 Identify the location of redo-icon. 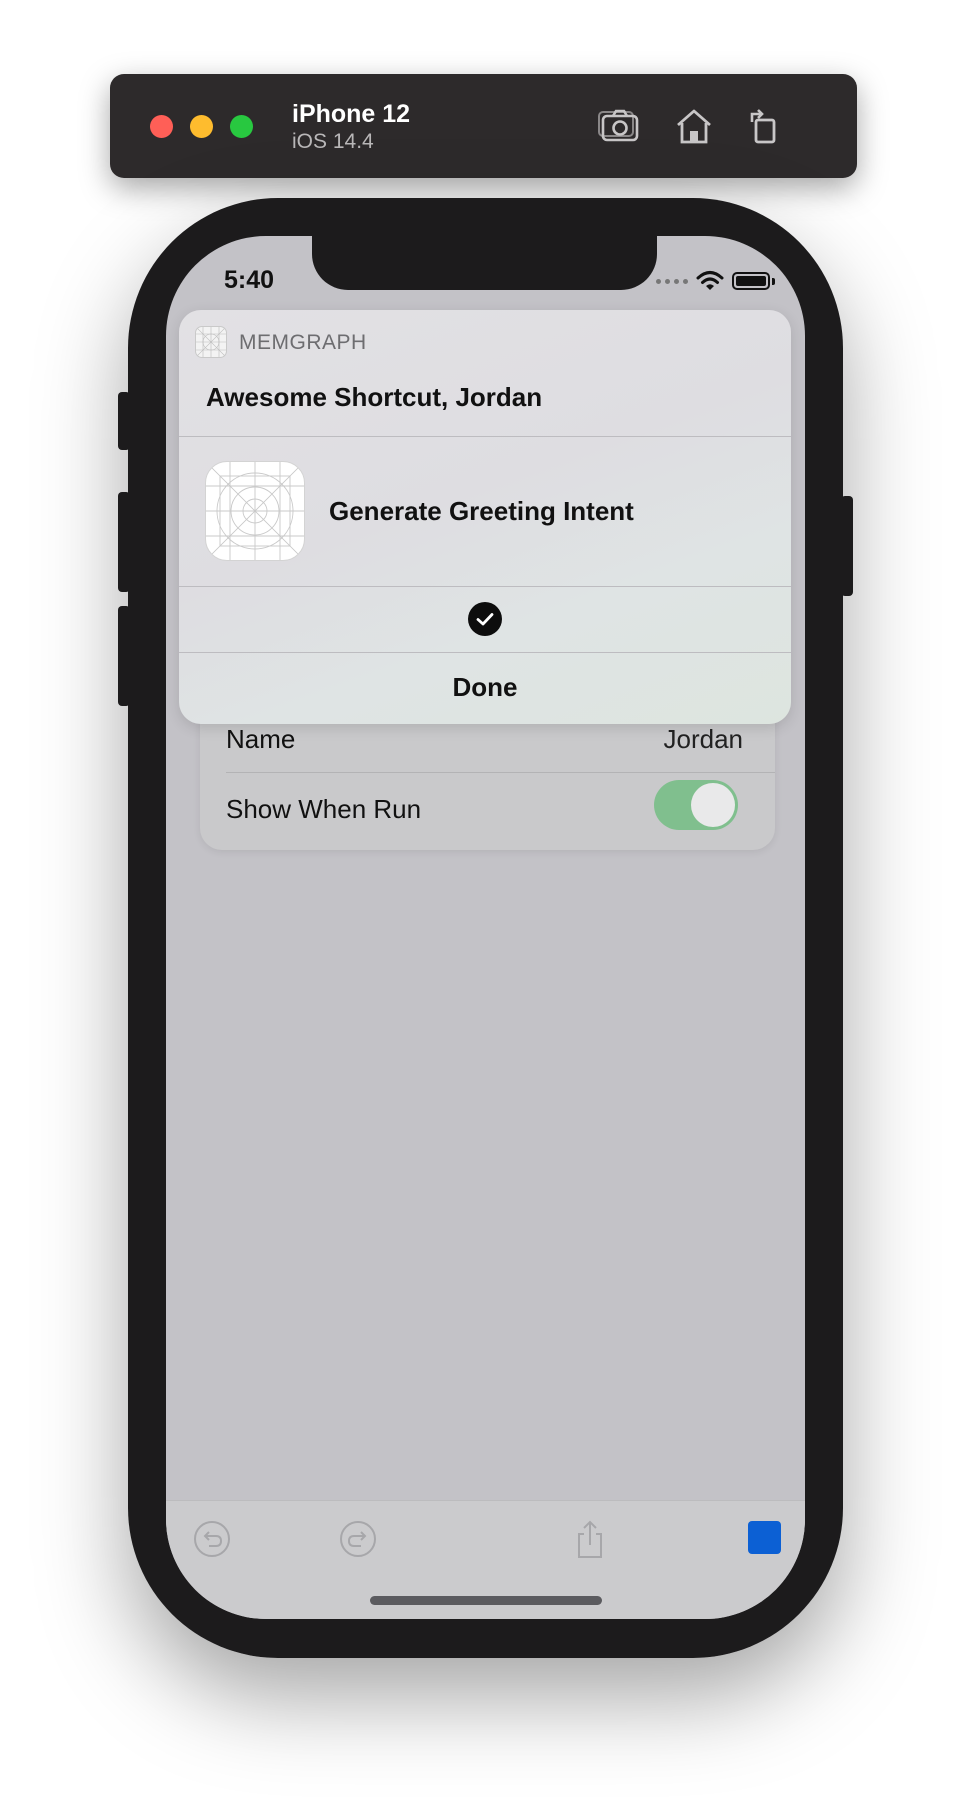
(358, 1539).